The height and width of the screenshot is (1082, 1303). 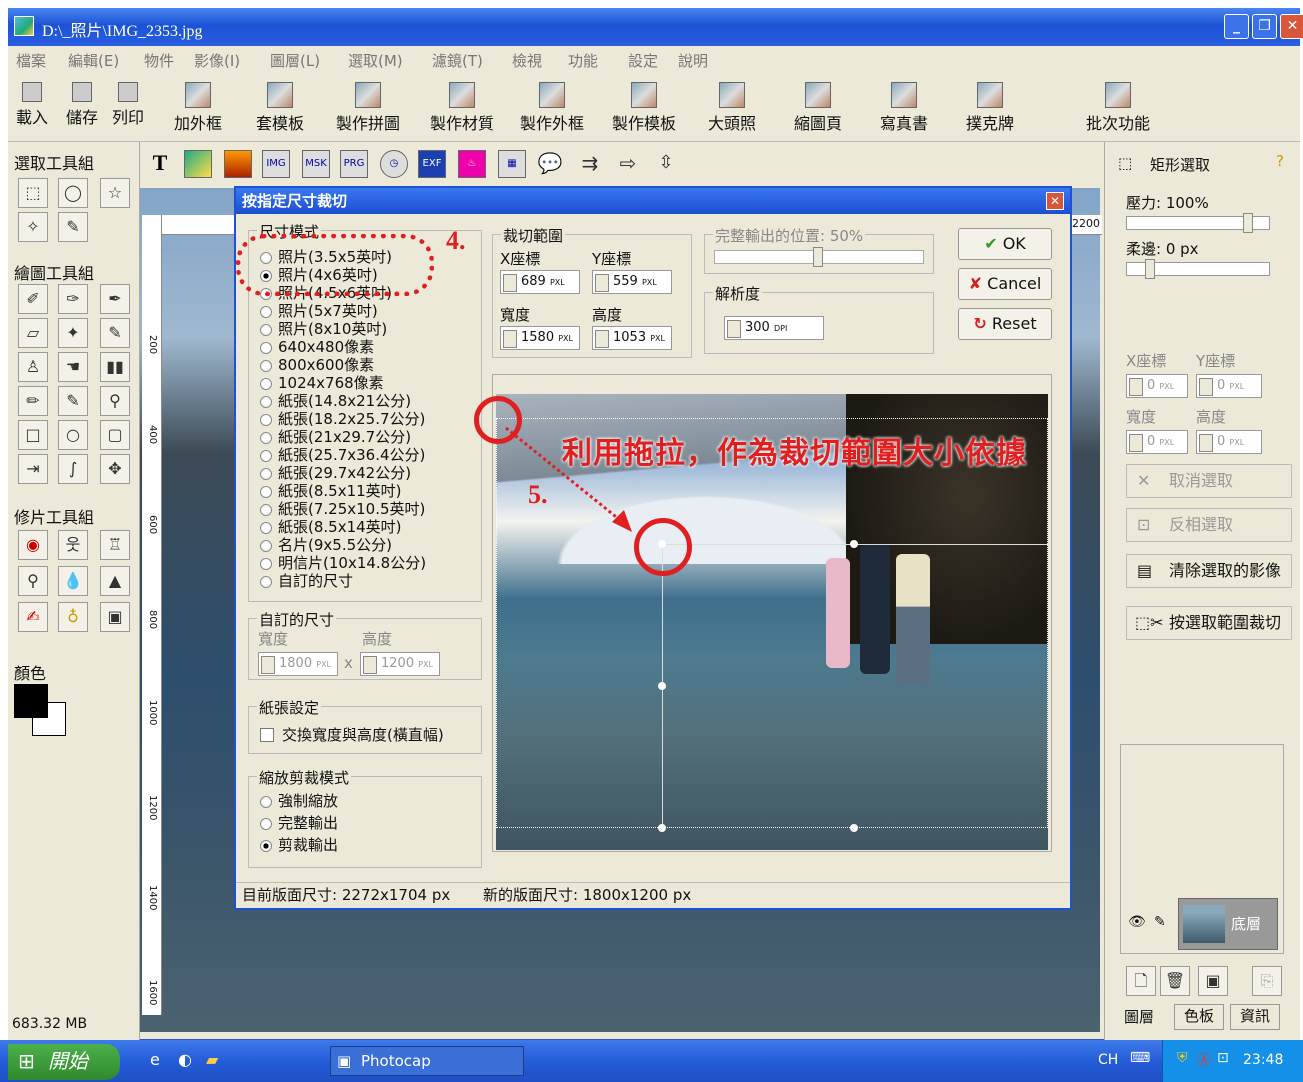 What do you see at coordinates (73, 401) in the screenshot?
I see `pen-tool: ✎` at bounding box center [73, 401].